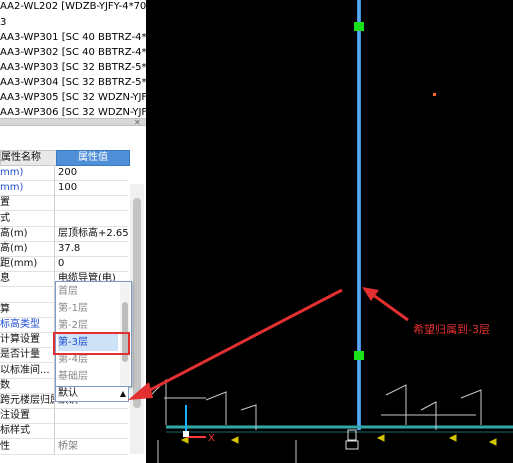 The width and height of the screenshot is (513, 463). Describe the element at coordinates (140, 391) in the screenshot. I see `annotation-arrowhead-long` at that location.